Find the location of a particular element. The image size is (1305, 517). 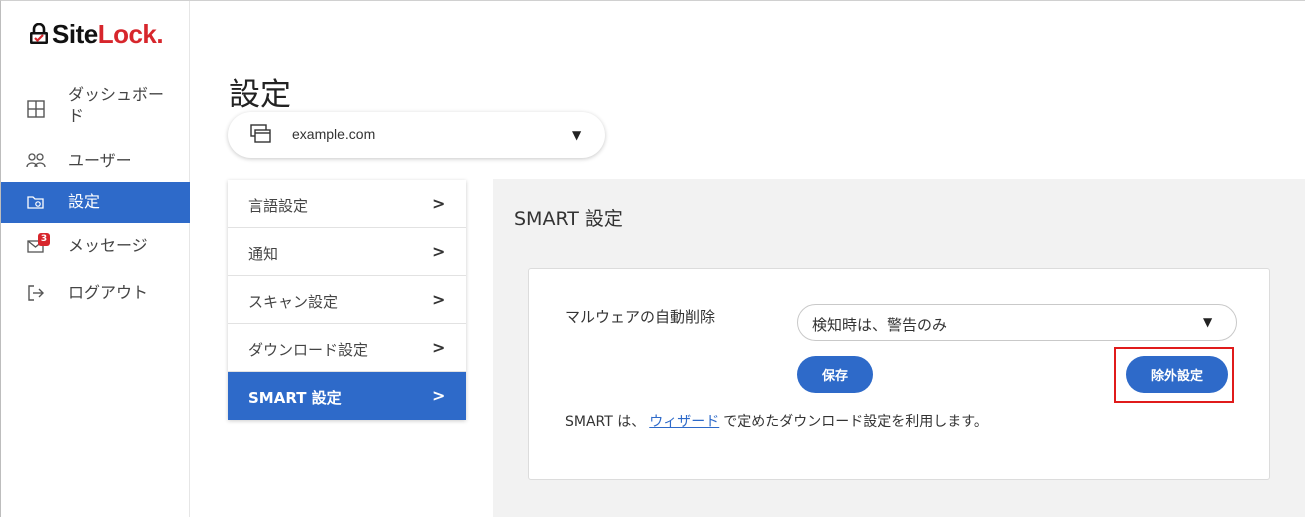

sidebar-item-users: ユーザー is located at coordinates (95, 161).